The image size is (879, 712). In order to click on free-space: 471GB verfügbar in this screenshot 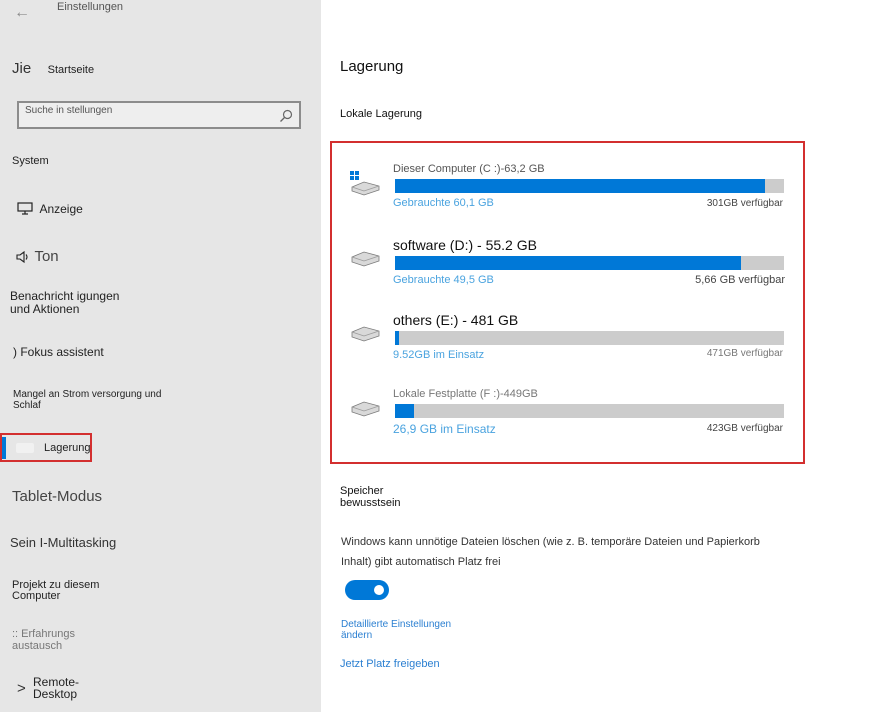, I will do `click(744, 353)`.